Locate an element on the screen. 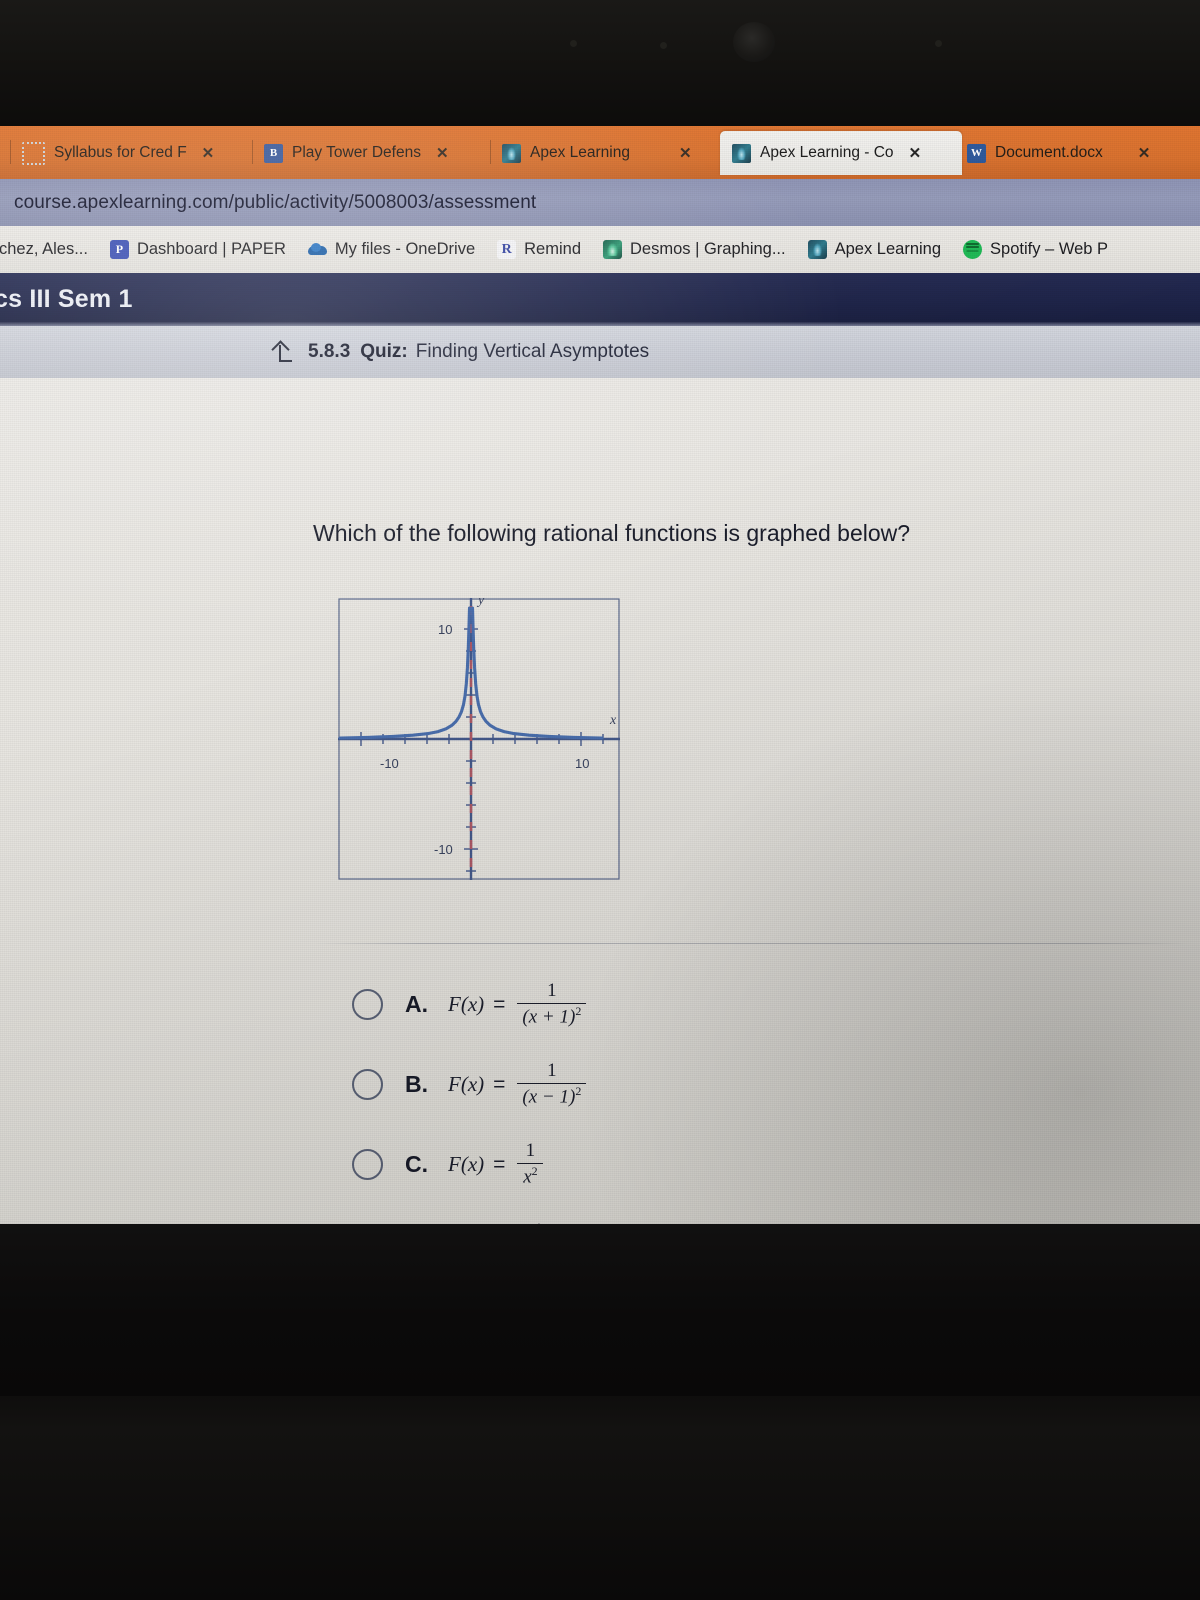  fraction-denominator: x2 is located at coordinates (530, 1176).